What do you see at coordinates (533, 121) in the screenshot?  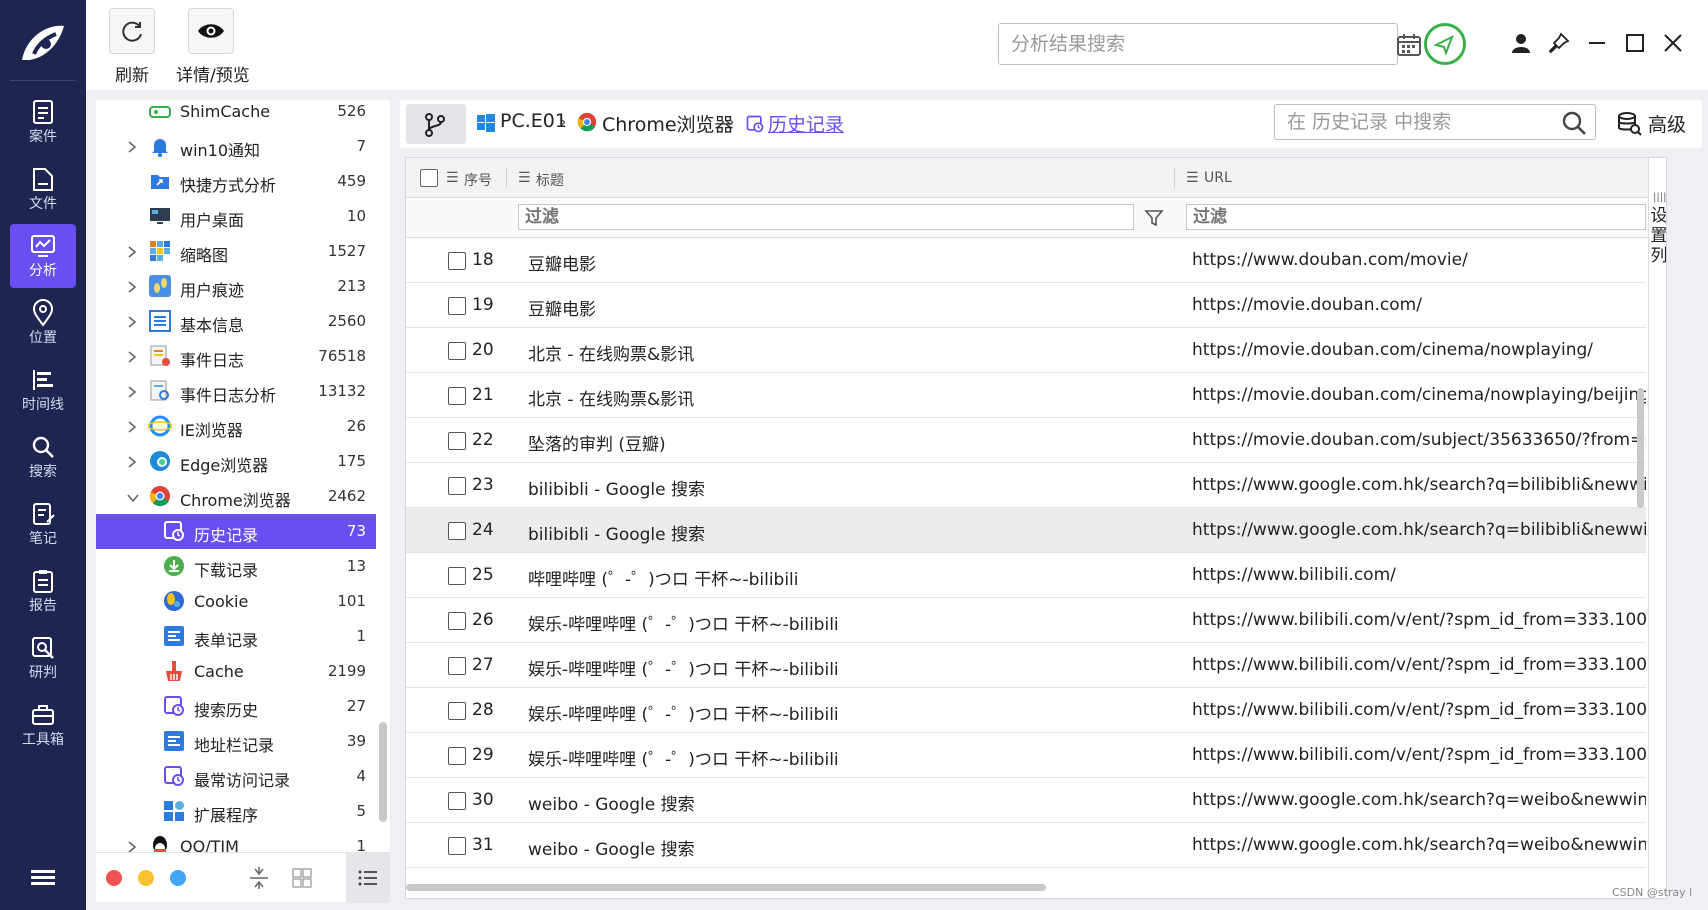 I see `breadcrumb-pc: PC.E01` at bounding box center [533, 121].